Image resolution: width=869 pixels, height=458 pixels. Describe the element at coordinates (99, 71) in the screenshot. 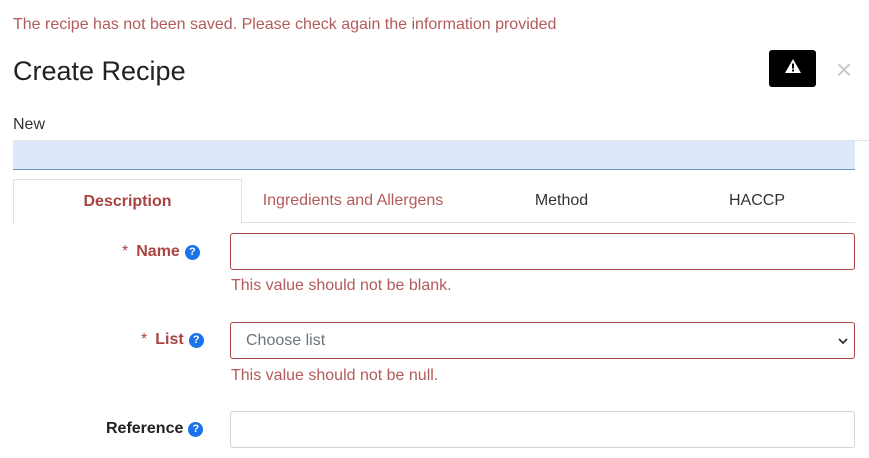

I see `modal-title: Create Recipe` at that location.